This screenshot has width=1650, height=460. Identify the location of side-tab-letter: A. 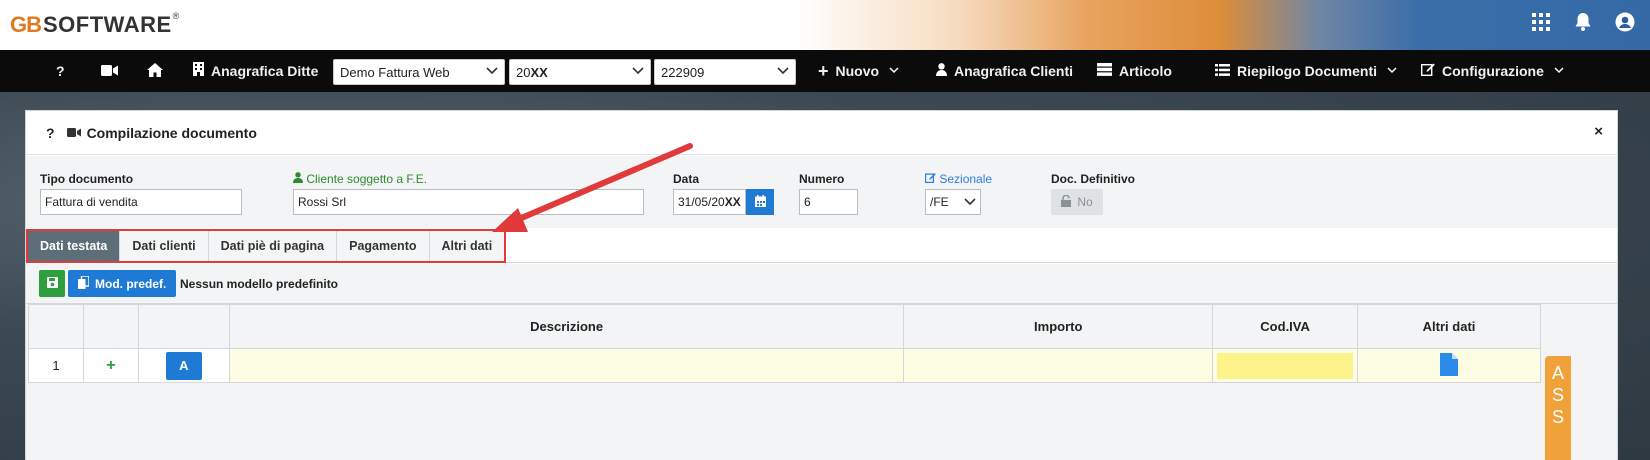
(1557, 373).